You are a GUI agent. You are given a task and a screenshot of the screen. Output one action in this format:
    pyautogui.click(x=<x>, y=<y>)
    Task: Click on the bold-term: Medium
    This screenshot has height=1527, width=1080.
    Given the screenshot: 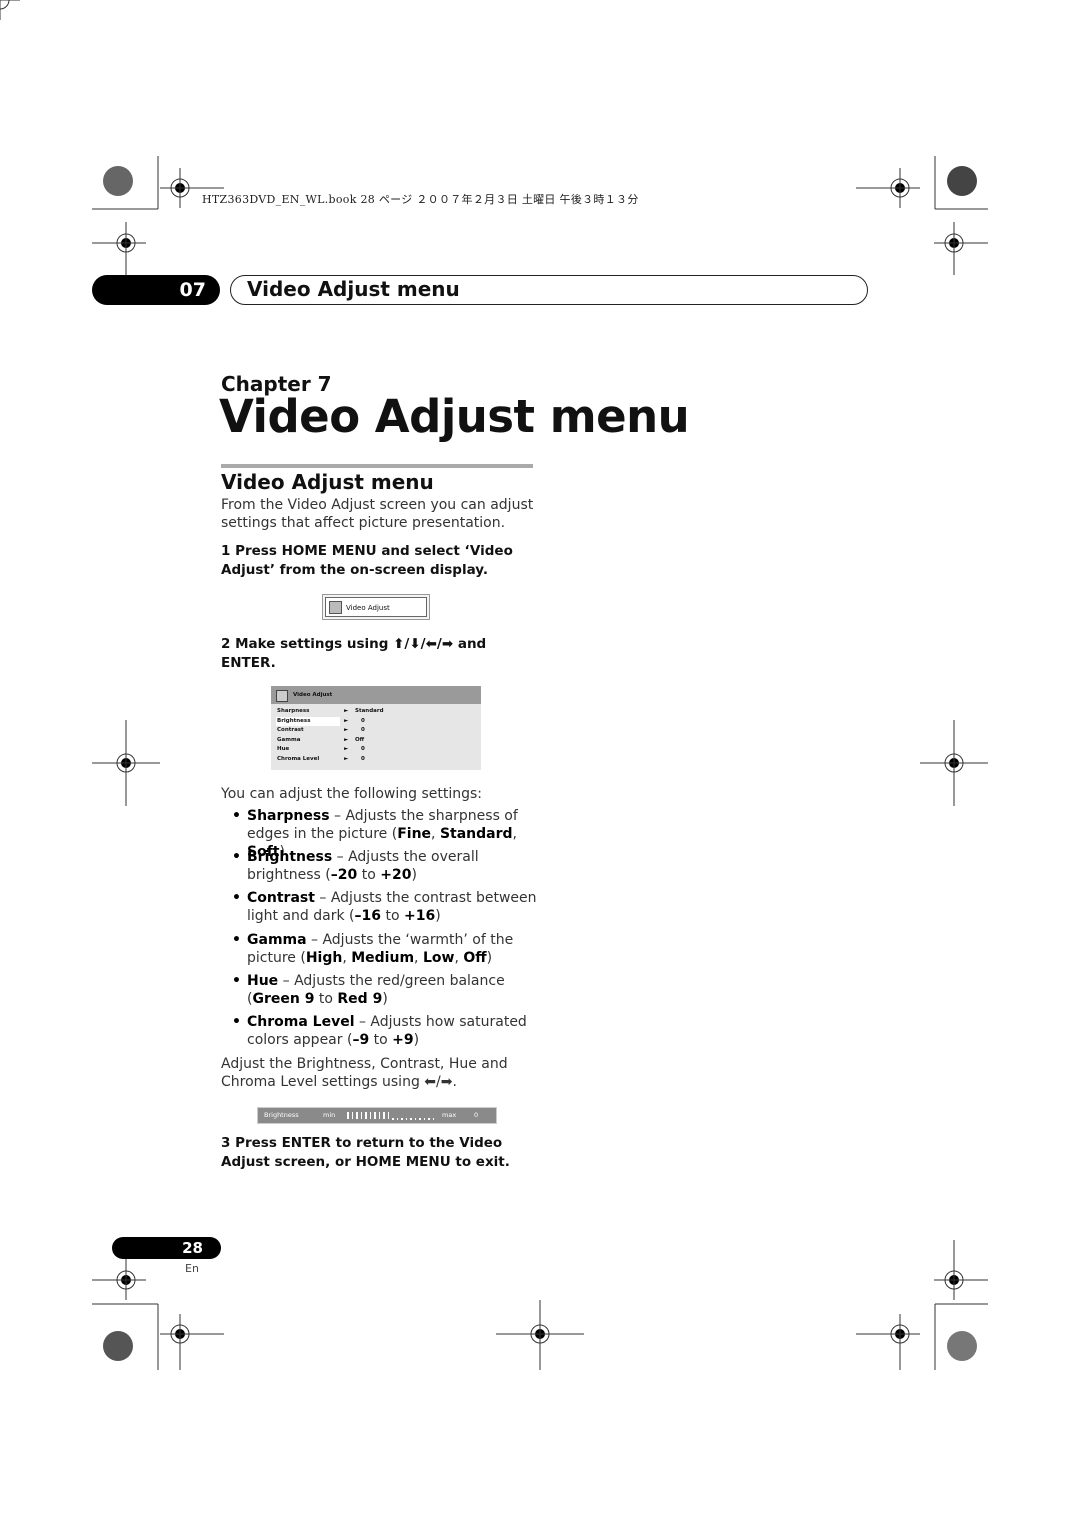 What is the action you would take?
    pyautogui.click(x=383, y=958)
    